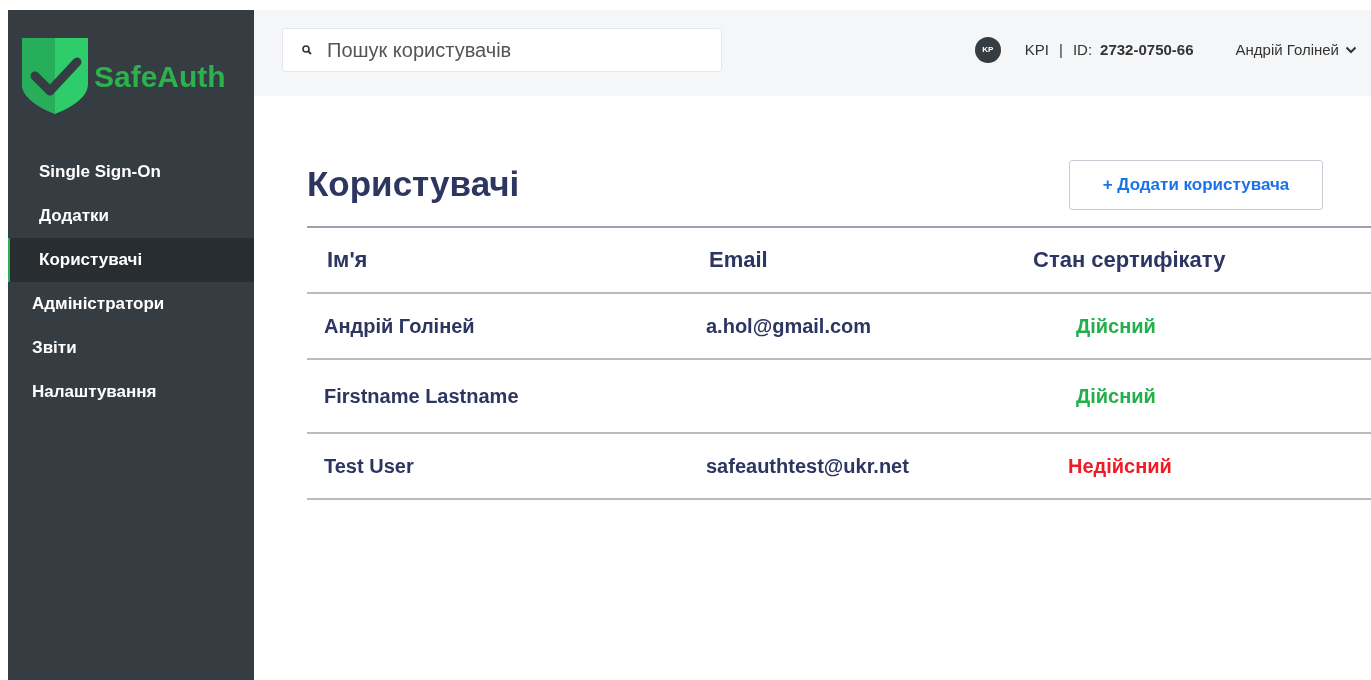 The height and width of the screenshot is (680, 1371). Describe the element at coordinates (422, 396) in the screenshot. I see `table-cell-text: Firstname Lastname` at that location.